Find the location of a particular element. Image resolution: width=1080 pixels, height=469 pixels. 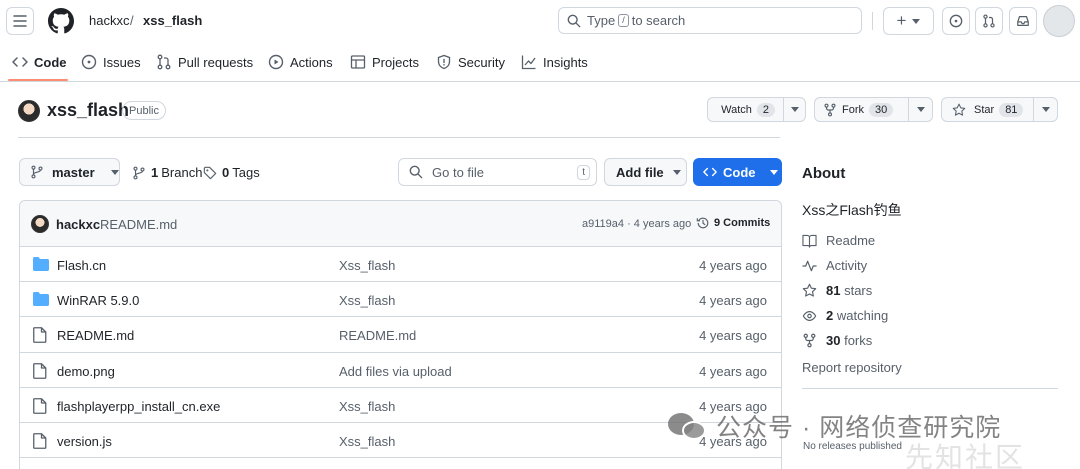

search-placeholder-pre: Type is located at coordinates (601, 20).